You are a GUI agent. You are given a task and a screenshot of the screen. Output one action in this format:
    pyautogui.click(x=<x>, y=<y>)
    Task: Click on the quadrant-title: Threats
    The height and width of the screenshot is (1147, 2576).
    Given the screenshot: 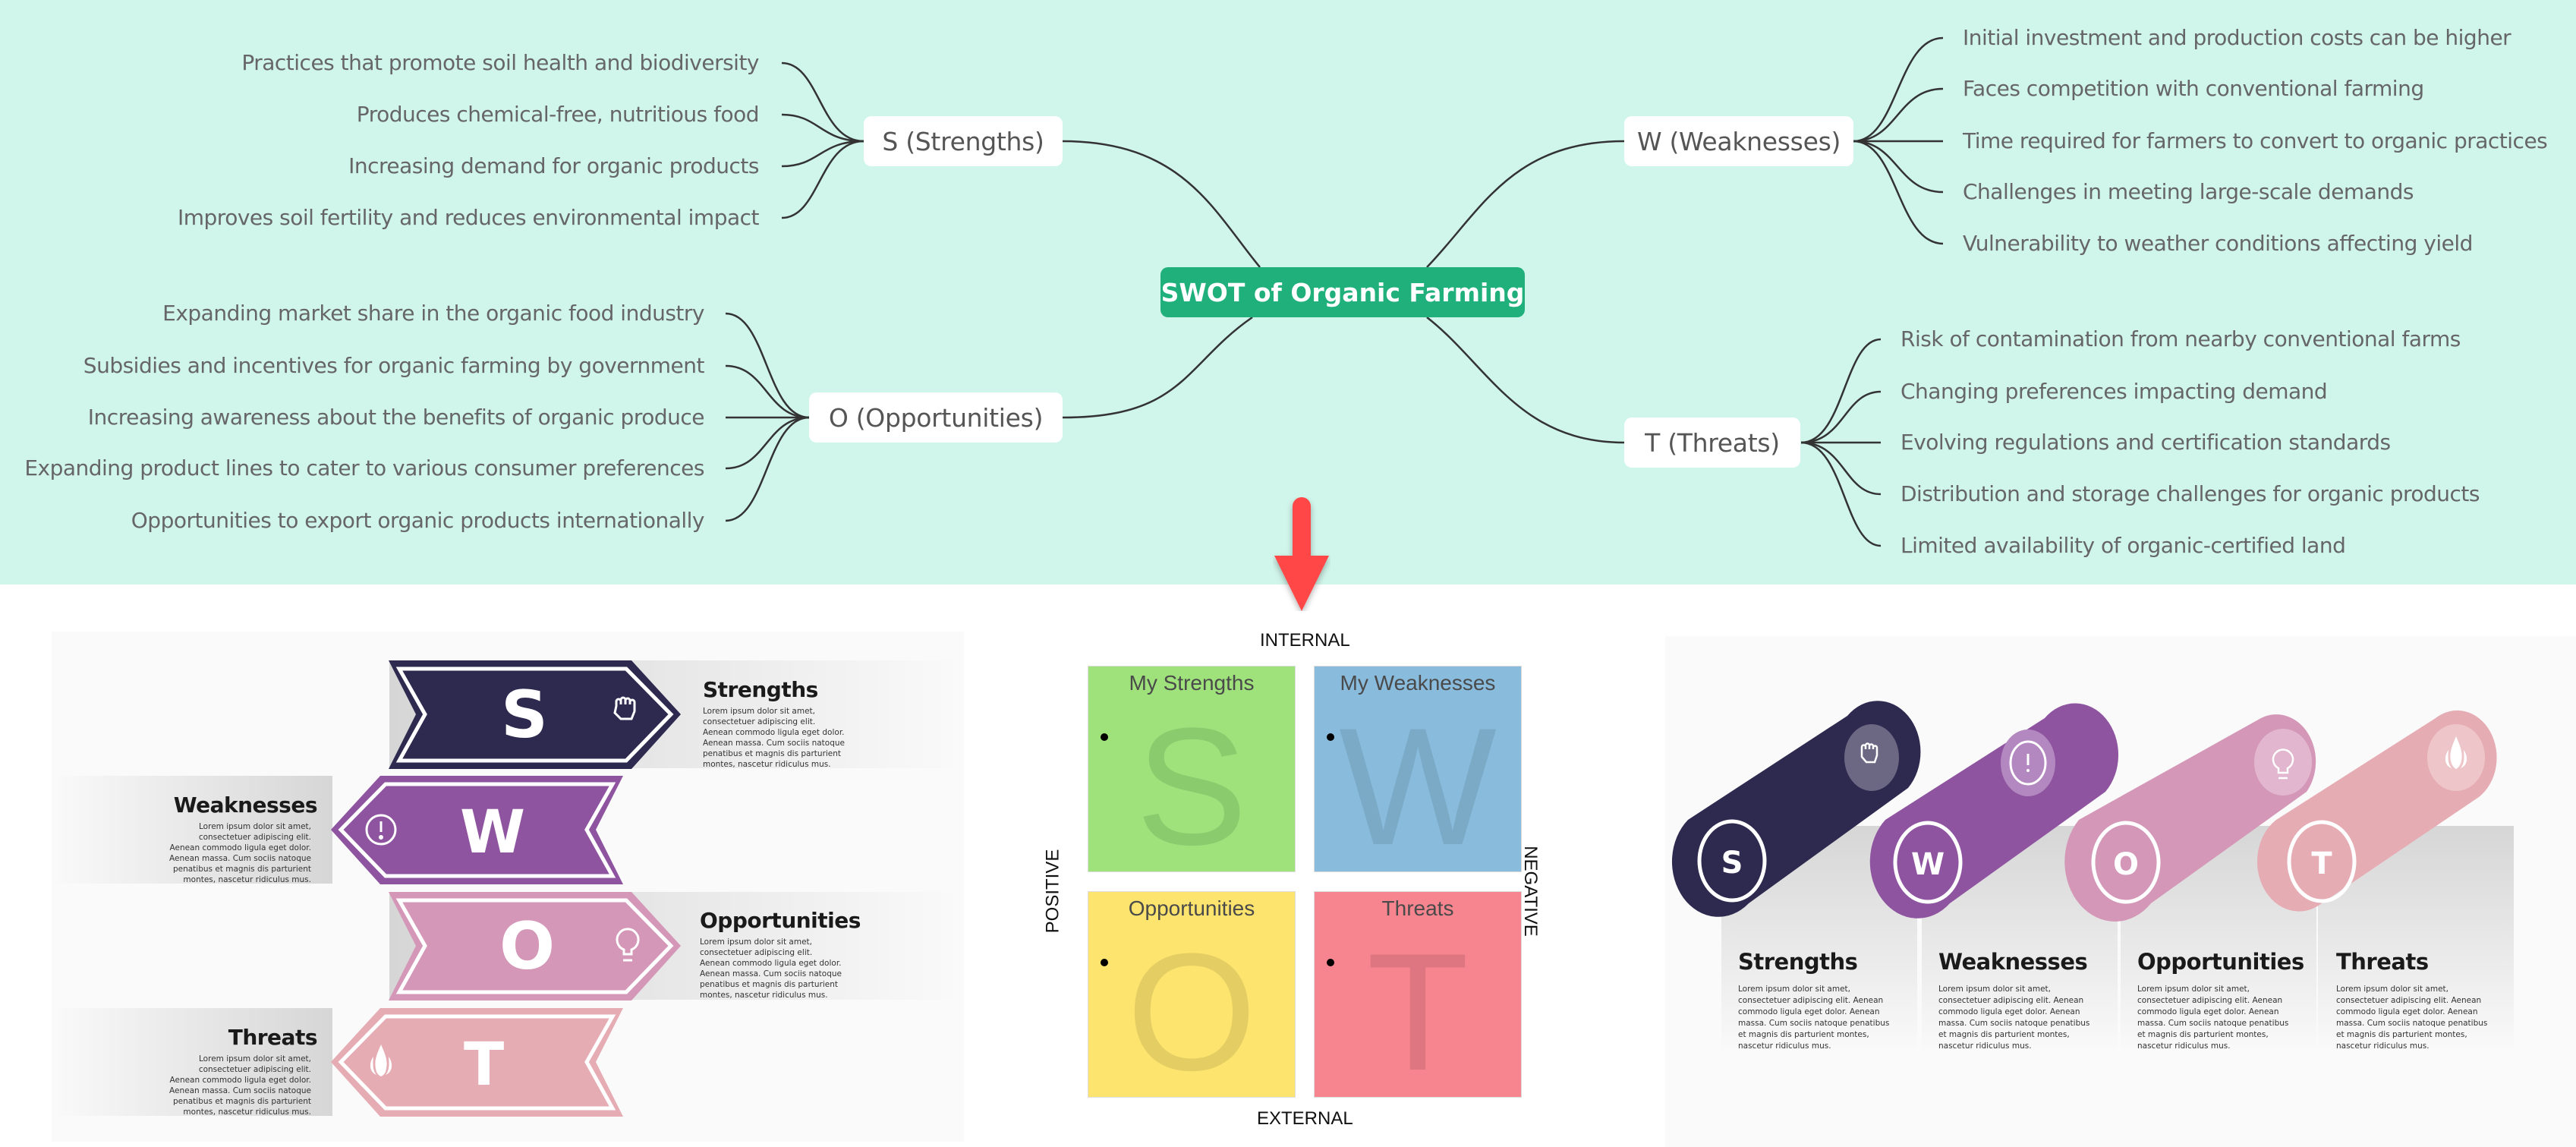 What is the action you would take?
    pyautogui.click(x=1417, y=908)
    